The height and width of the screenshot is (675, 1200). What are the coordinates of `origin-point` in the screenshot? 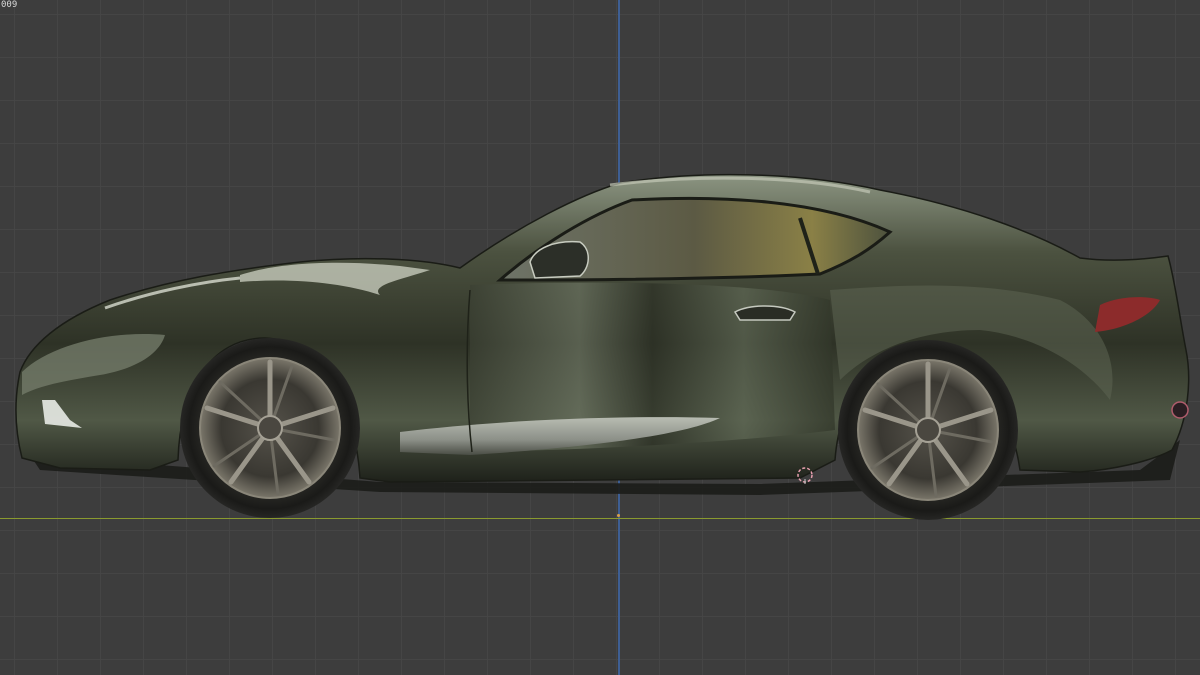 It's located at (618, 515).